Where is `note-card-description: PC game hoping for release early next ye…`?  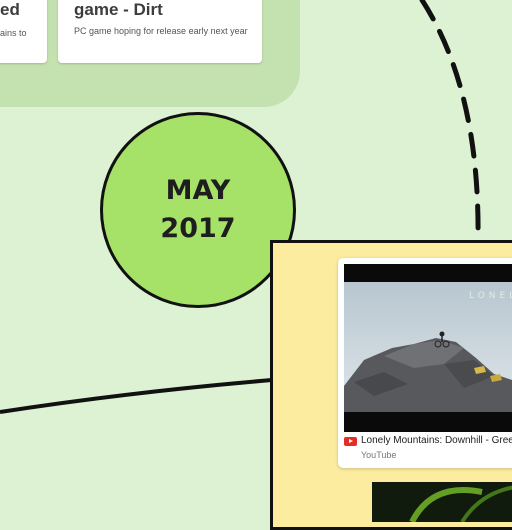 note-card-description: PC game hoping for release early next ye… is located at coordinates (161, 31).